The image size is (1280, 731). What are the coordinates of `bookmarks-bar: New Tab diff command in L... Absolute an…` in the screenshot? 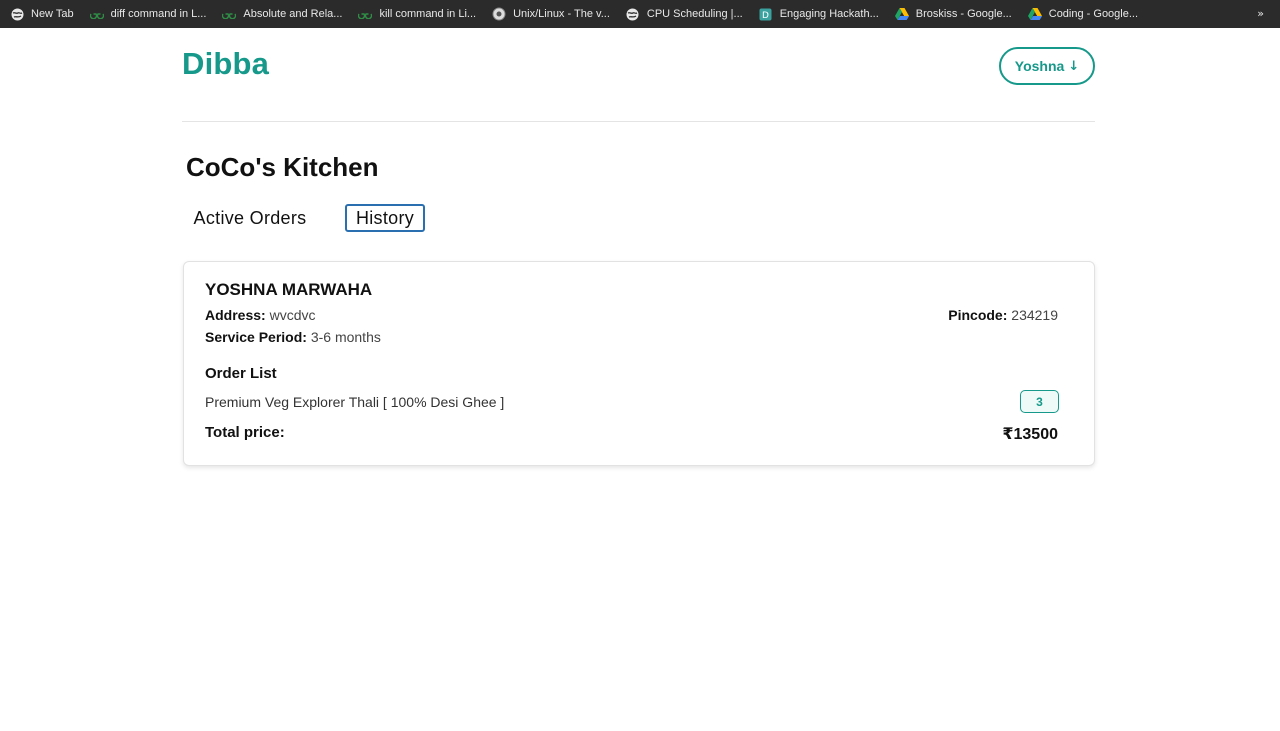 It's located at (640, 14).